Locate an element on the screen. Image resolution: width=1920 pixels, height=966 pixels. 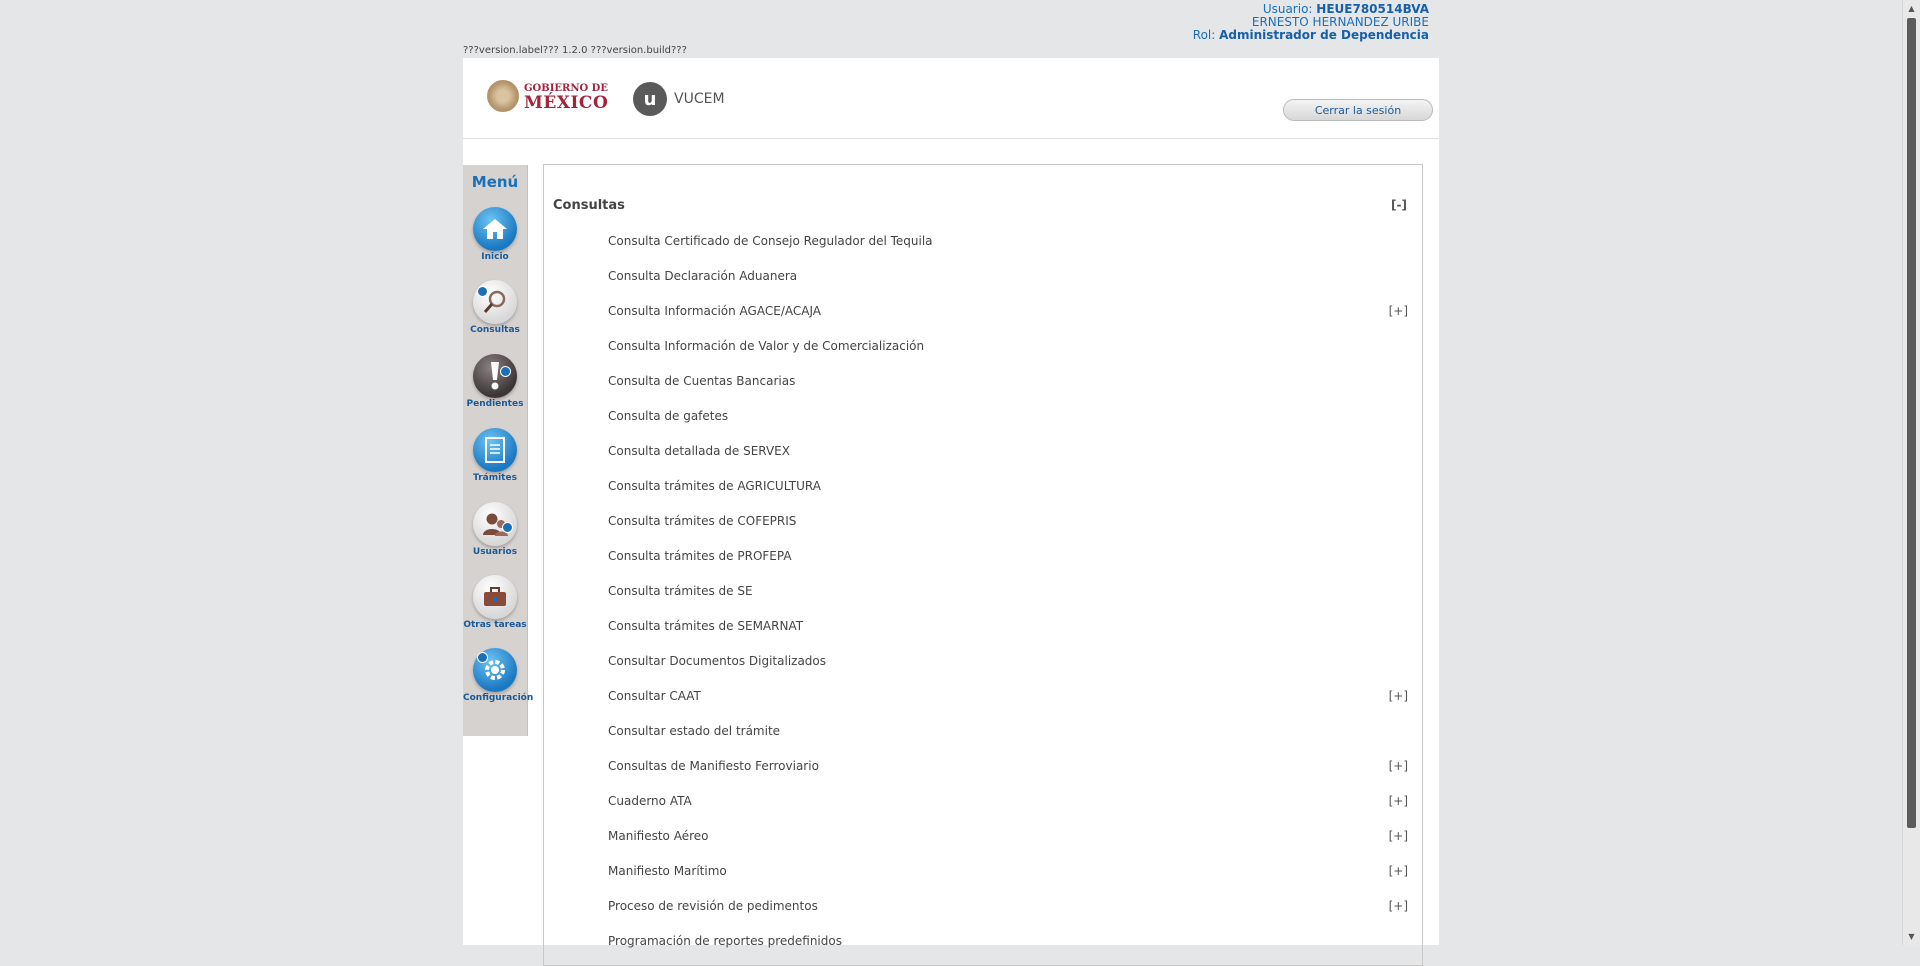
list-item-label: Consulta de gafetes is located at coordinates (668, 416).